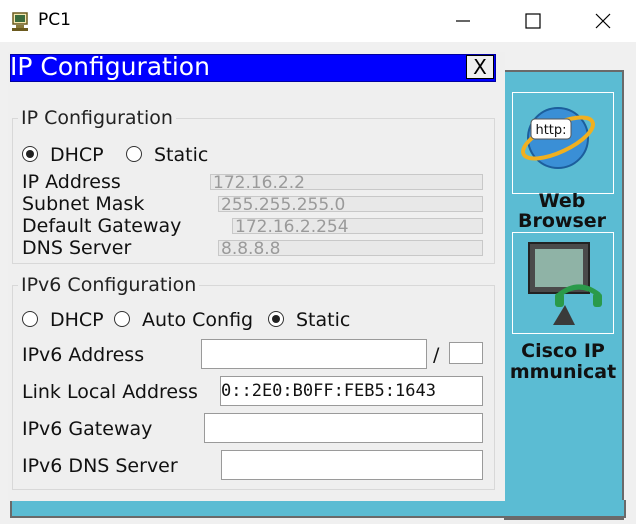  I want to click on dns-server-field: 8.8.8.8, so click(350, 248).